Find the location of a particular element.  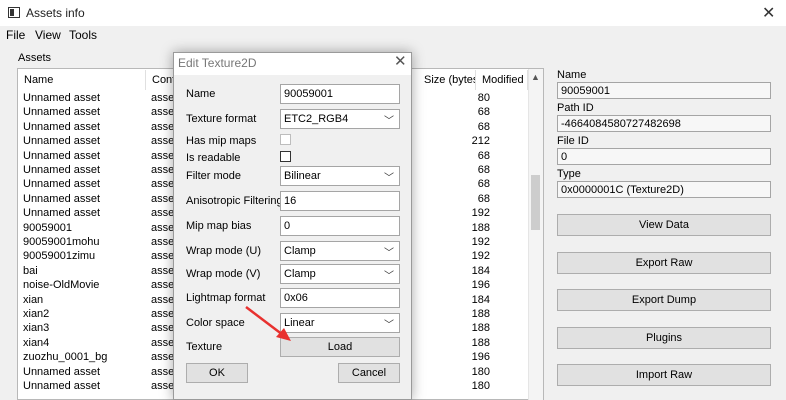

annotation-arrow is located at coordinates (268, 323).